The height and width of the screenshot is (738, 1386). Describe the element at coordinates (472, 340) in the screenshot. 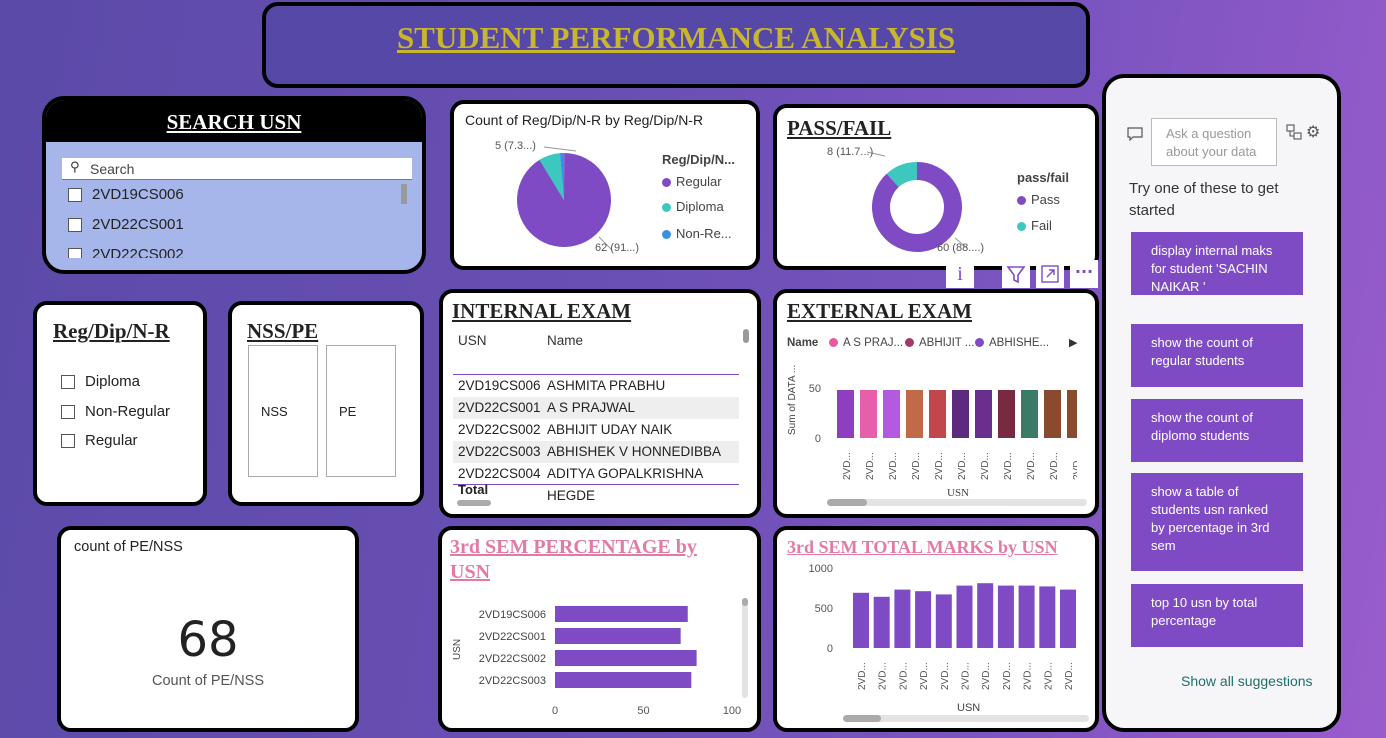

I see `column-header: USN` at that location.